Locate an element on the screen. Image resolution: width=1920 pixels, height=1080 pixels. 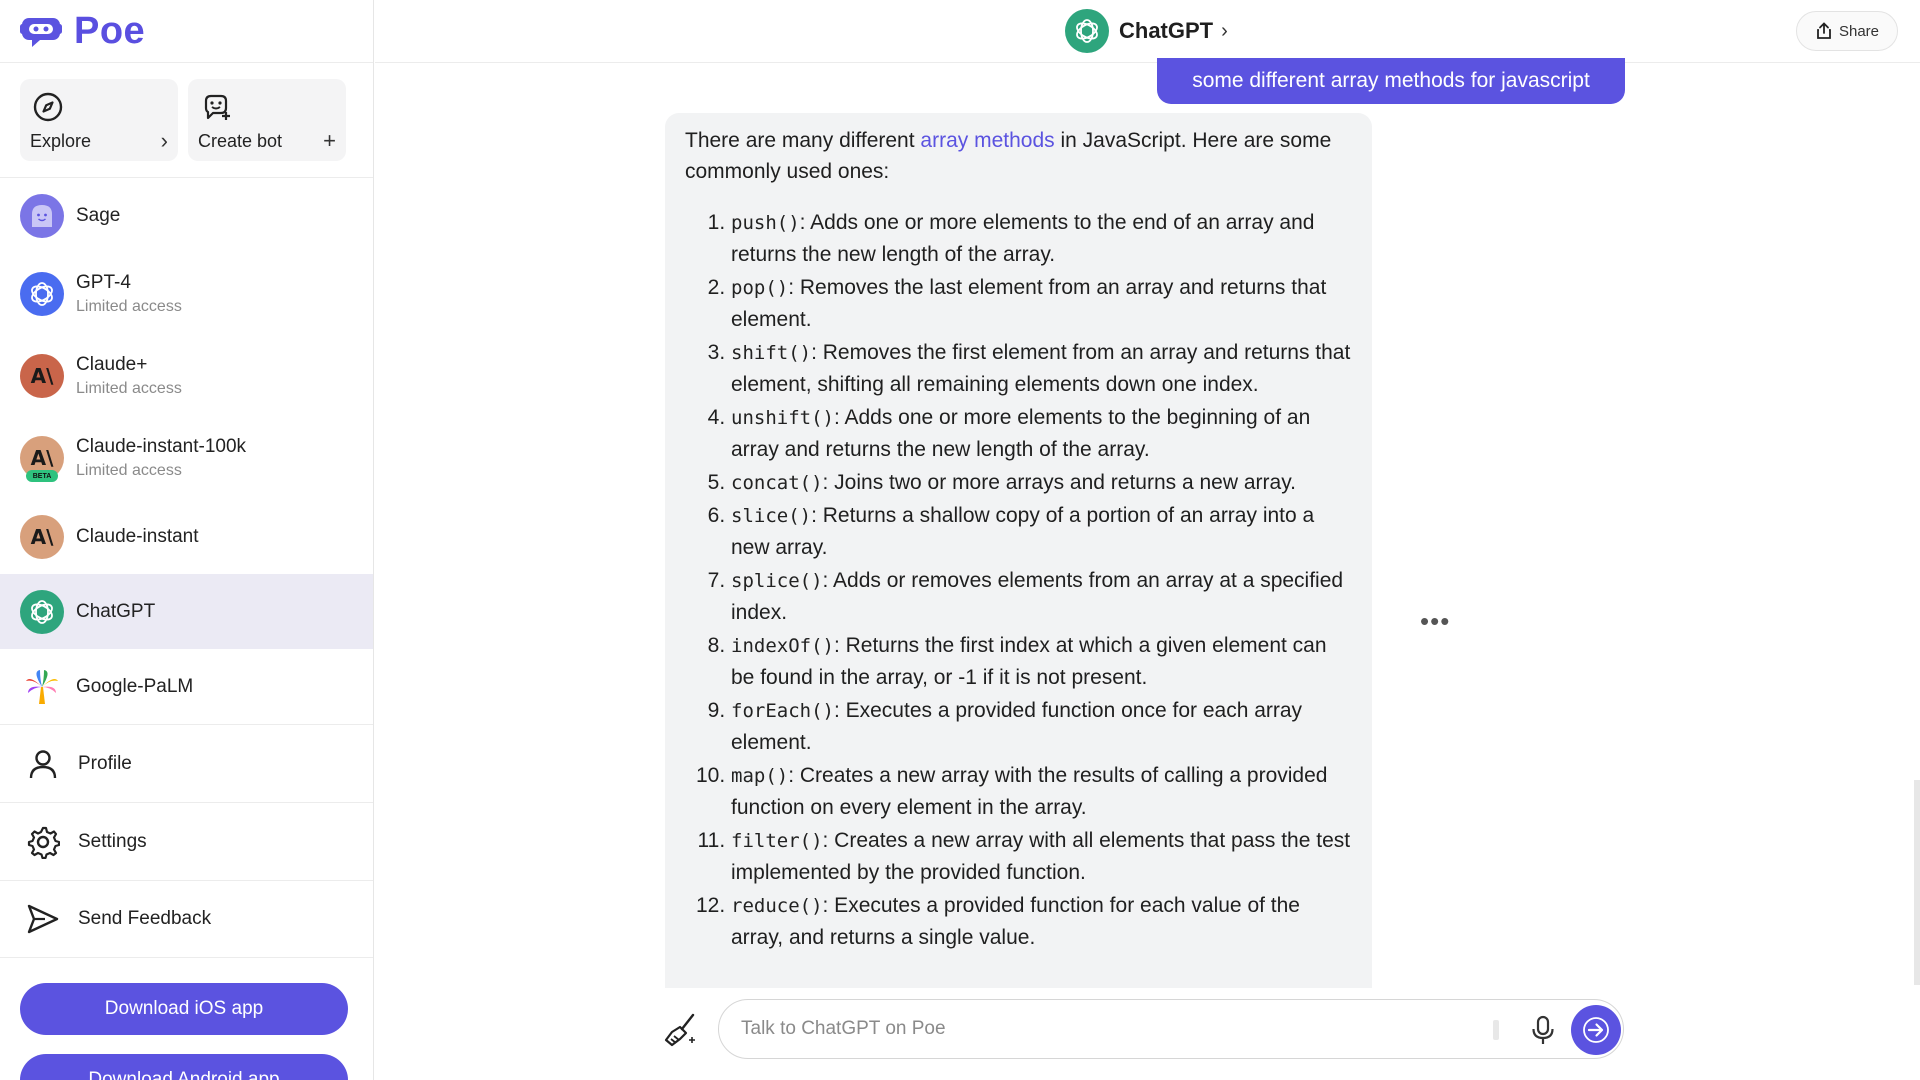
profile-label: Profile is located at coordinates (105, 763).